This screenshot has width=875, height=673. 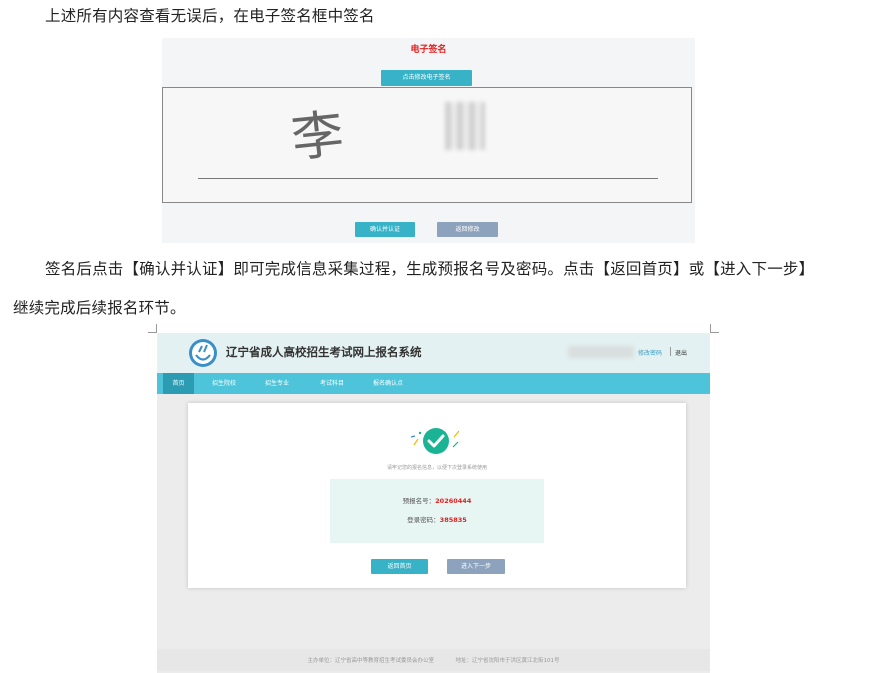 I want to click on return-home-button: 返回首页, so click(x=399, y=566).